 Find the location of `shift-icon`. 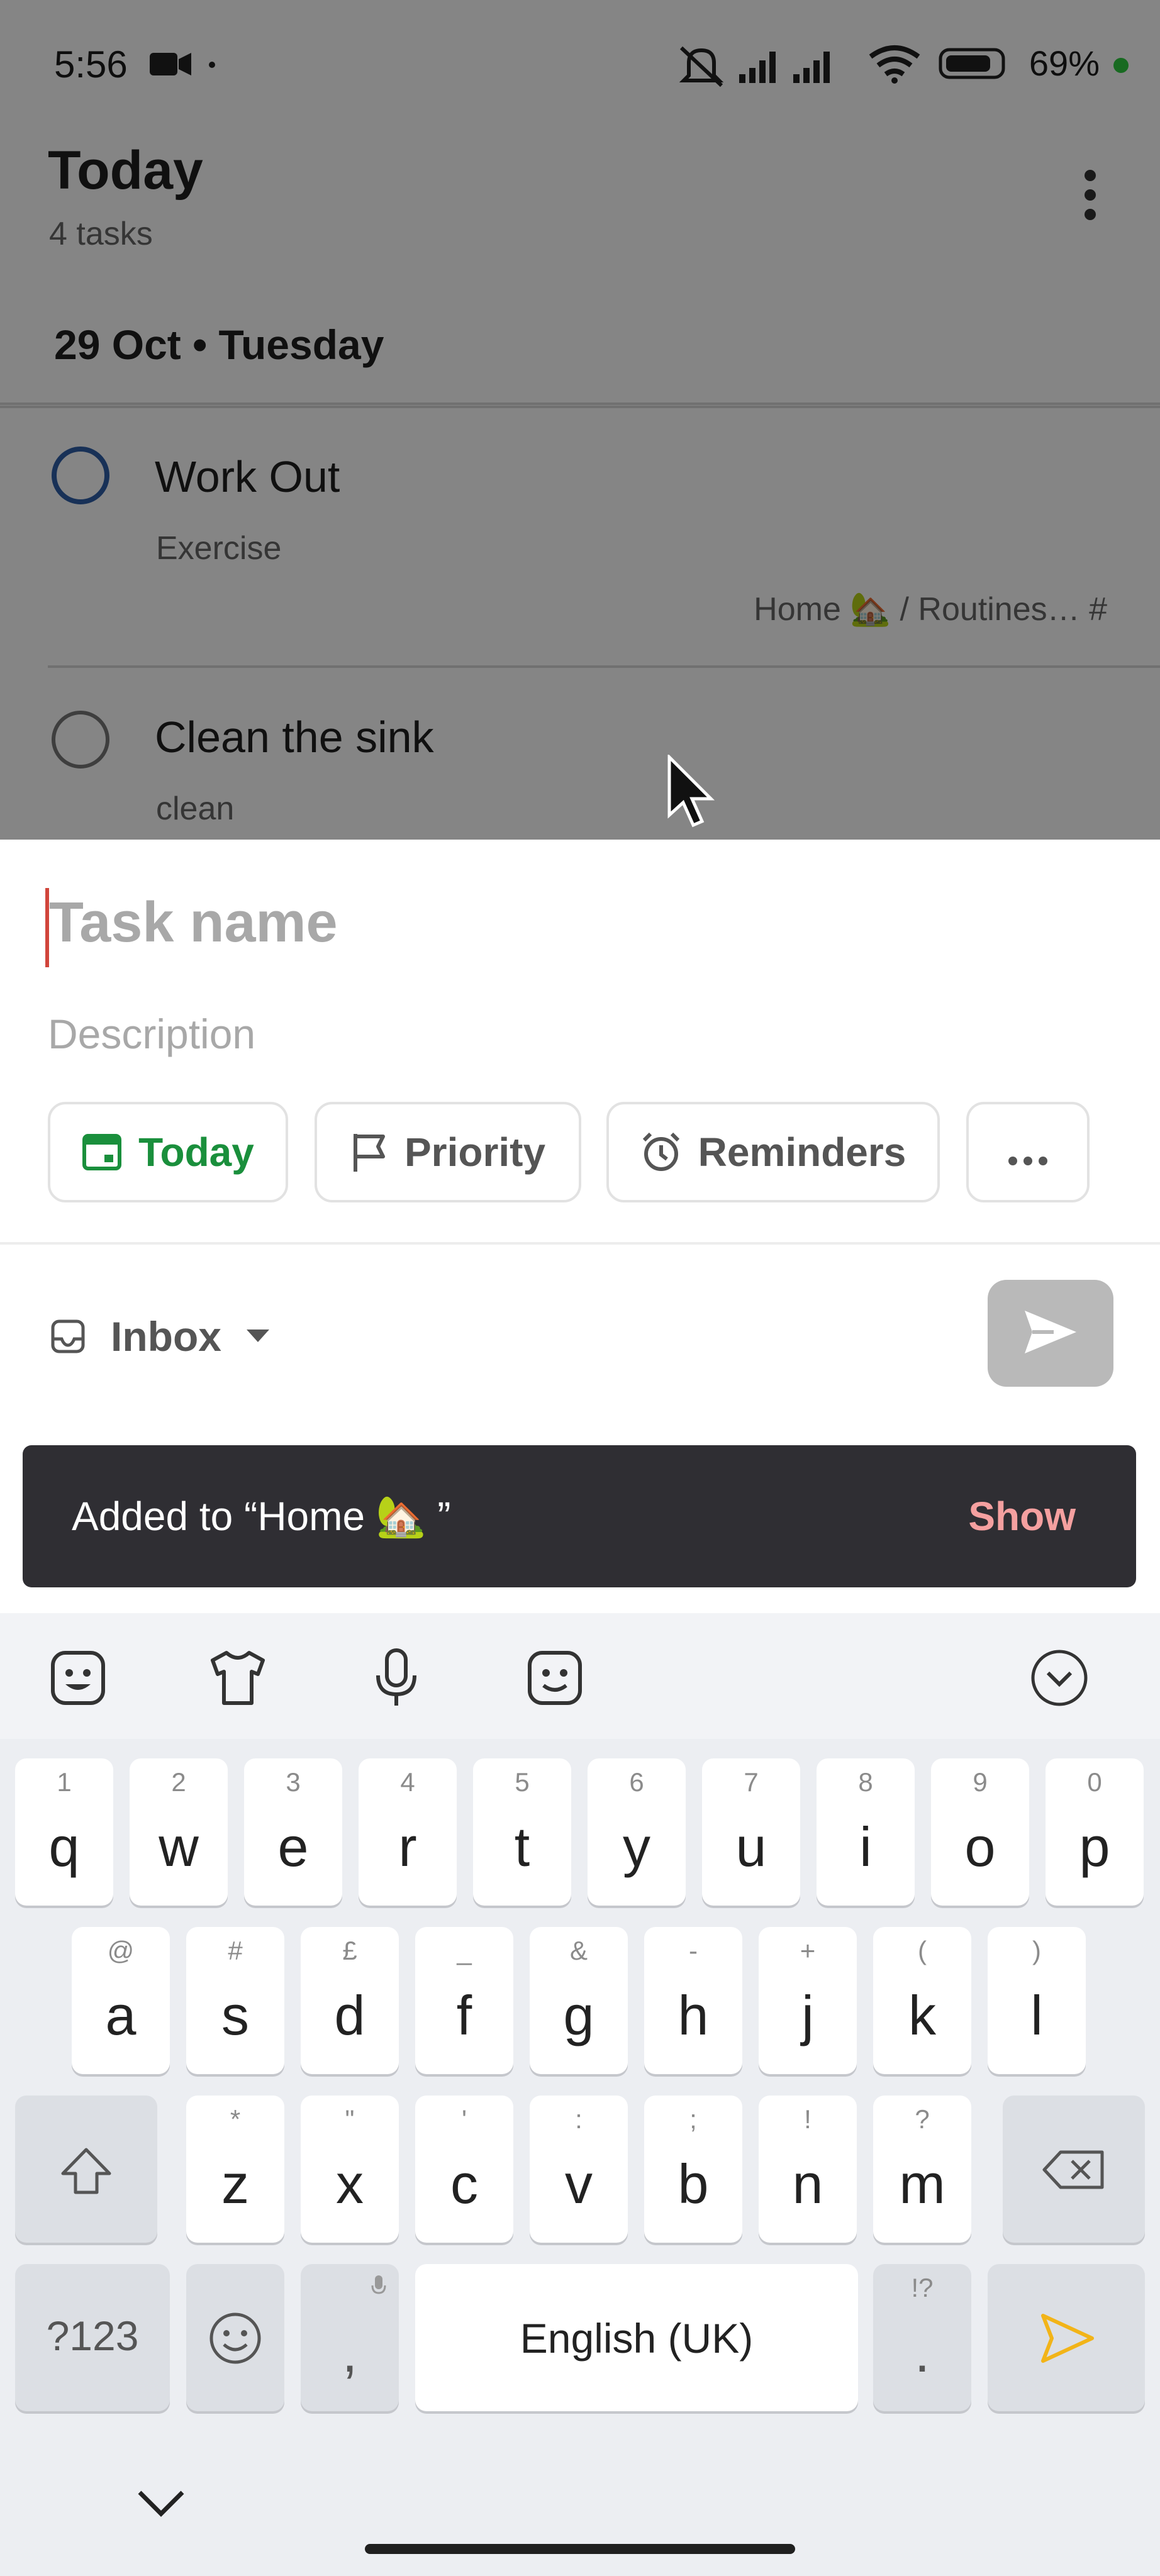

shift-icon is located at coordinates (86, 2172).